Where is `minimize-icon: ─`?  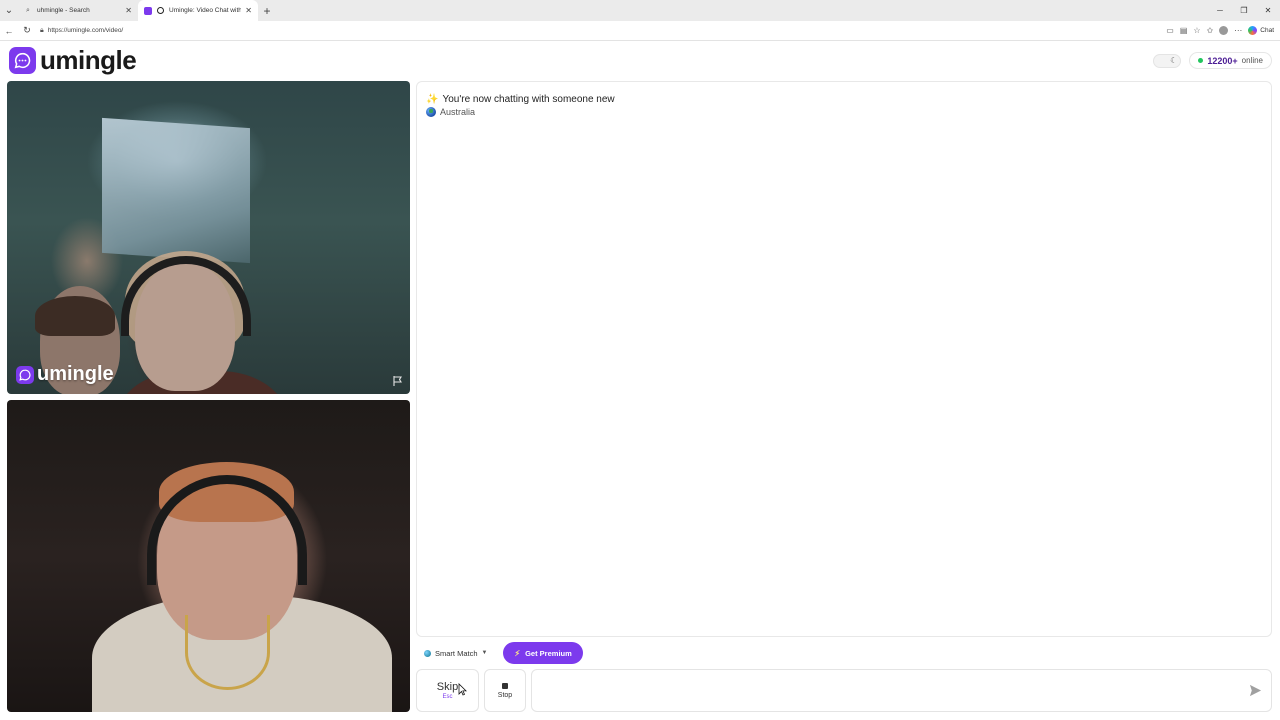
minimize-icon: ─ is located at coordinates (1220, 10).